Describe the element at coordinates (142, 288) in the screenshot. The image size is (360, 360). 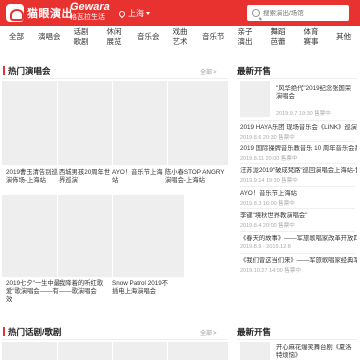
I see `concert-title: Snow Patrol 2019不插电上海演唱会` at that location.